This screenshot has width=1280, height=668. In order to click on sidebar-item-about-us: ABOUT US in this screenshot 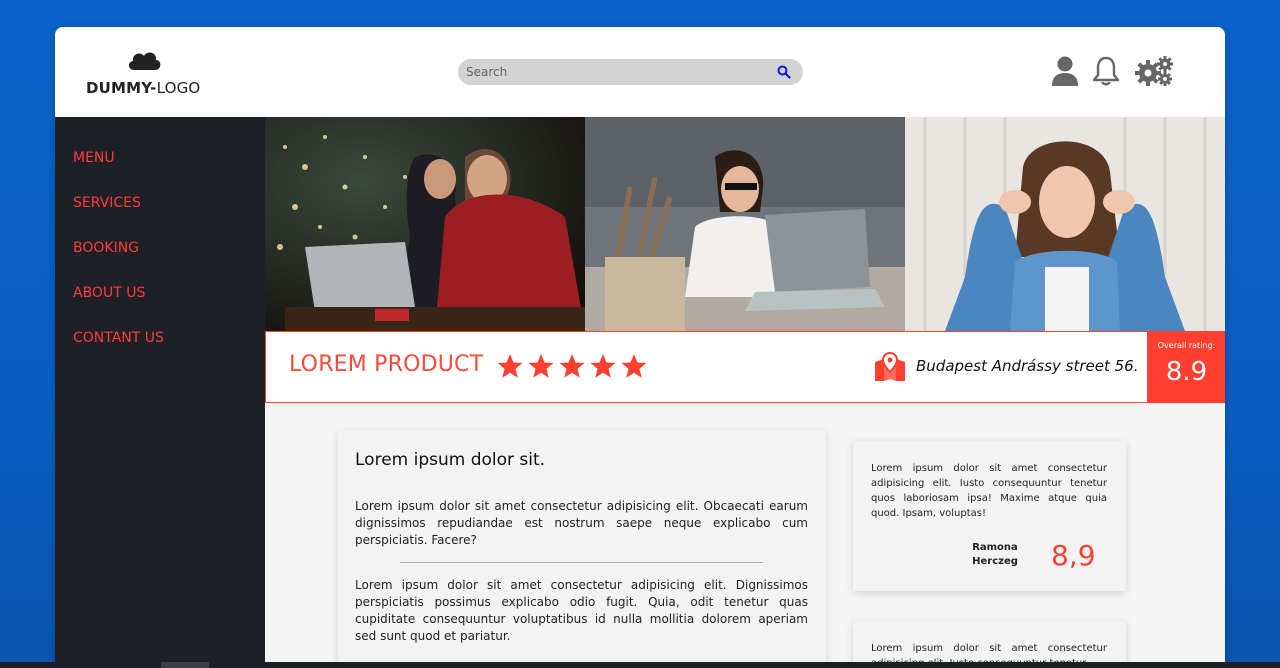, I will do `click(109, 293)`.